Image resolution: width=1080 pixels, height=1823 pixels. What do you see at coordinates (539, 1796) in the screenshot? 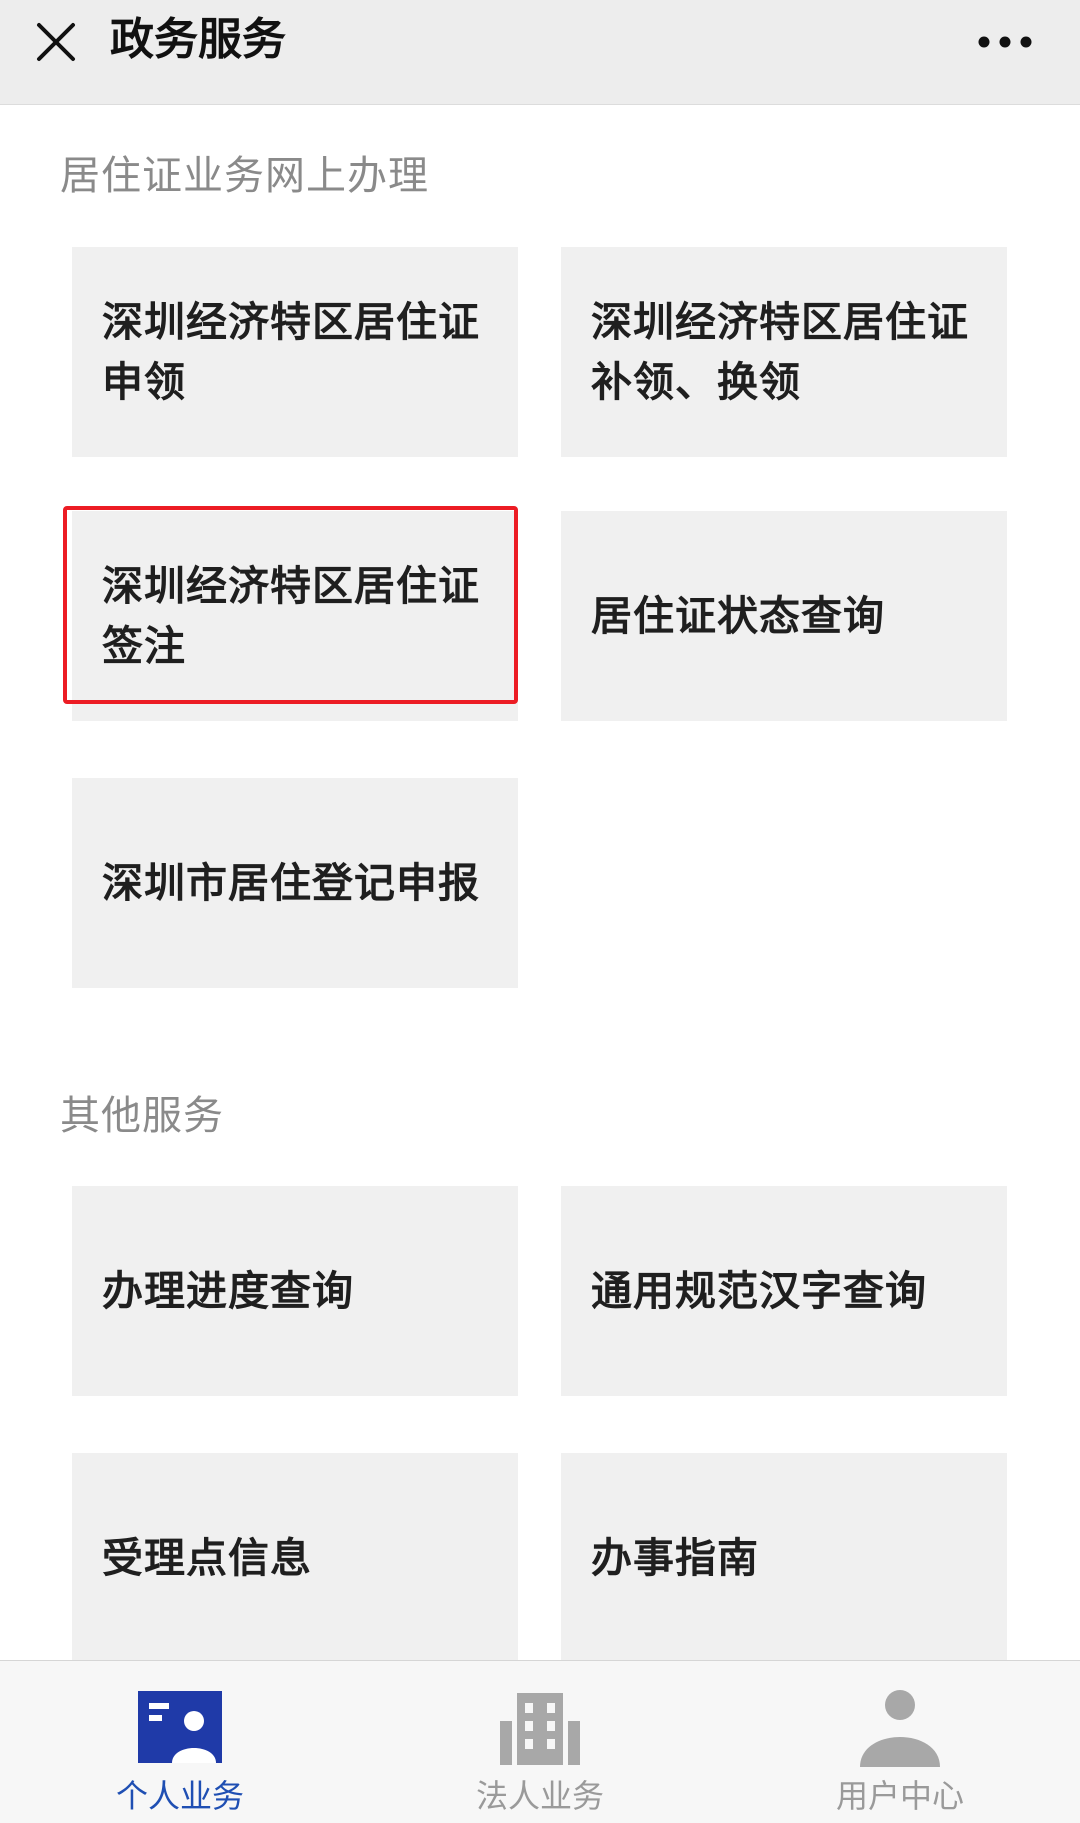
I see `tab-label: 法人业务` at bounding box center [539, 1796].